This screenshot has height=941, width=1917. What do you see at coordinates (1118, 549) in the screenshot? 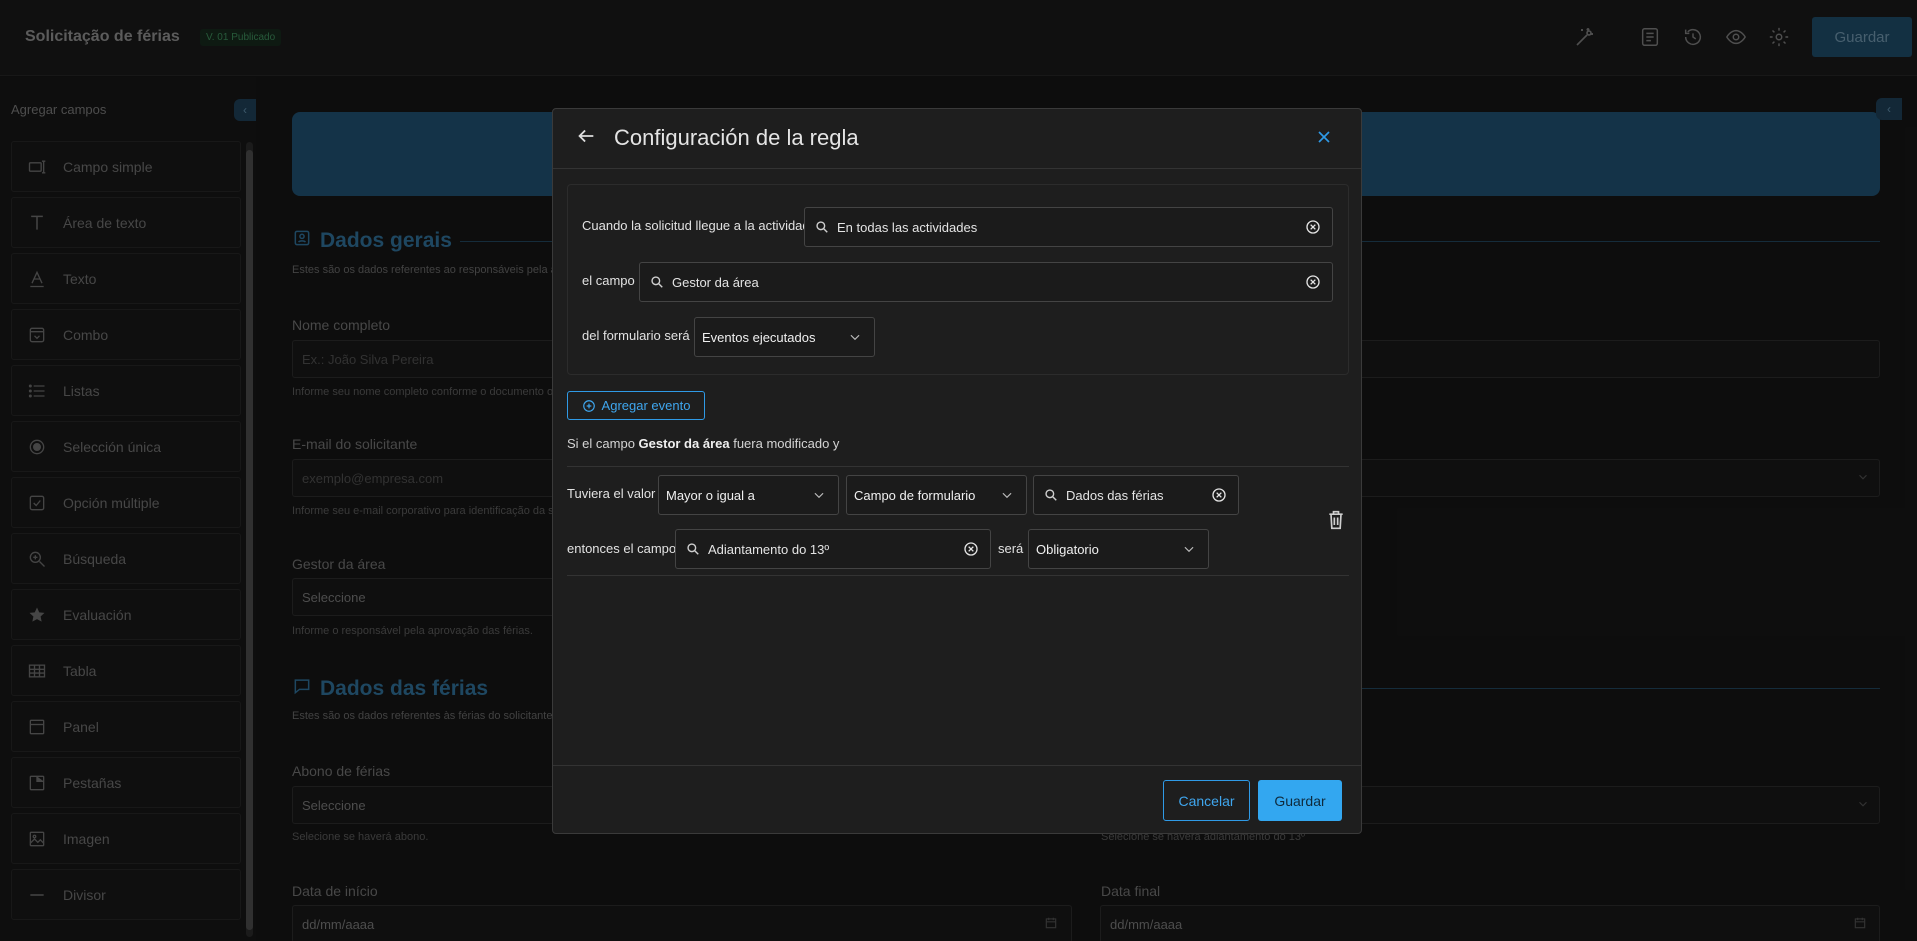
I see `state-select: Obligatorio` at bounding box center [1118, 549].